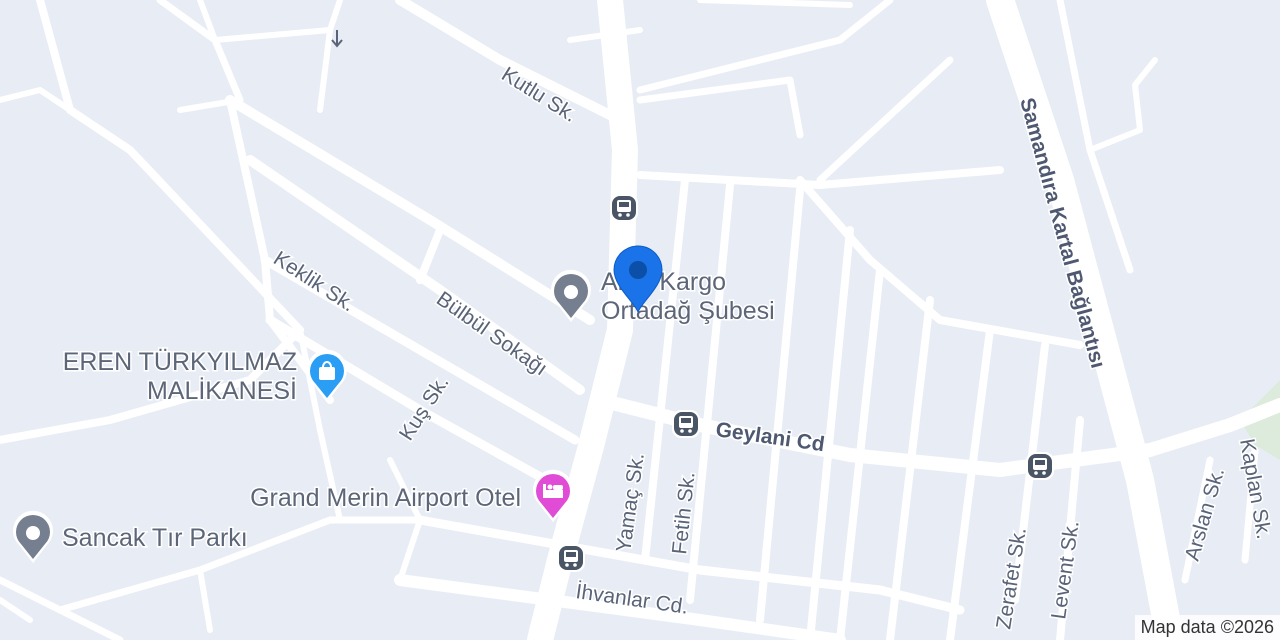  I want to click on map-attribution: Map data ©2026, so click(1207, 627).